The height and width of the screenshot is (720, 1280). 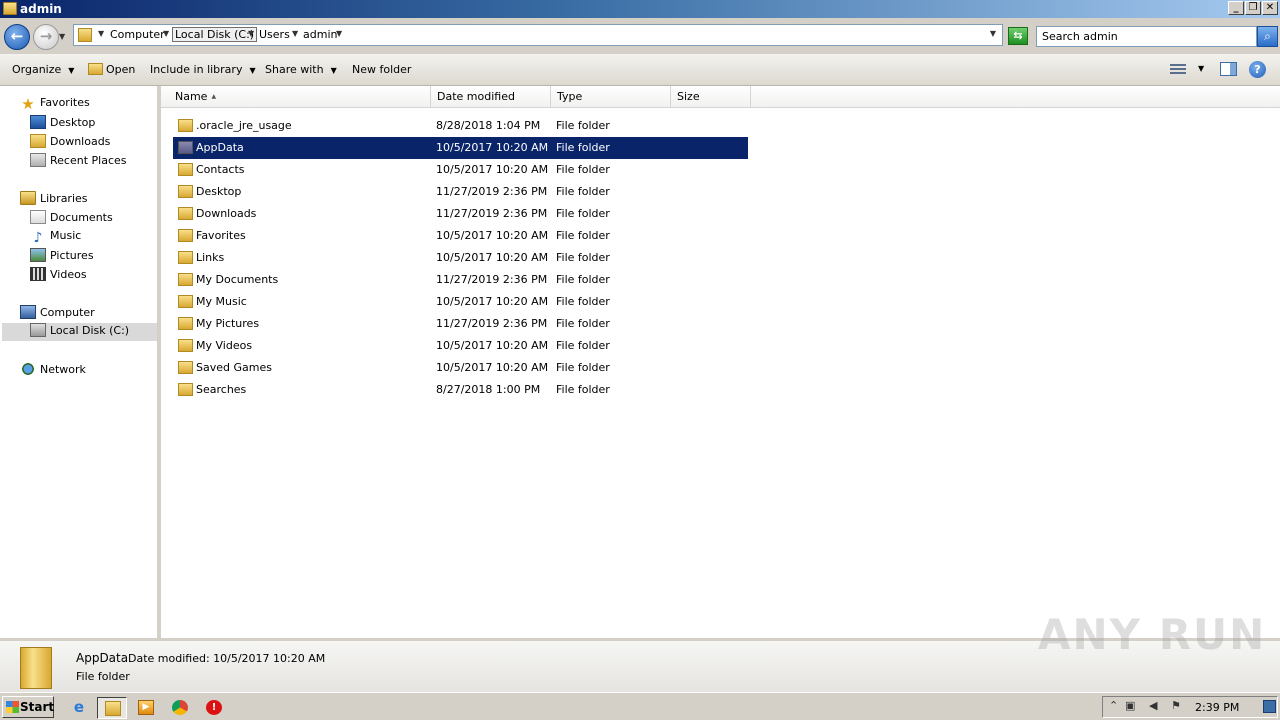 What do you see at coordinates (460, 258) in the screenshot?
I see `file-row: Links 10/5/2017 10:20 AM File folder` at bounding box center [460, 258].